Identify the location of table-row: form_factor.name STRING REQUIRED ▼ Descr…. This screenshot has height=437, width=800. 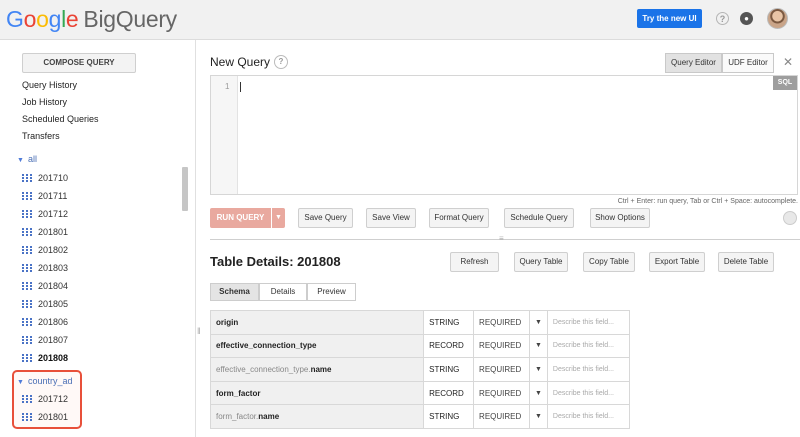
(420, 416).